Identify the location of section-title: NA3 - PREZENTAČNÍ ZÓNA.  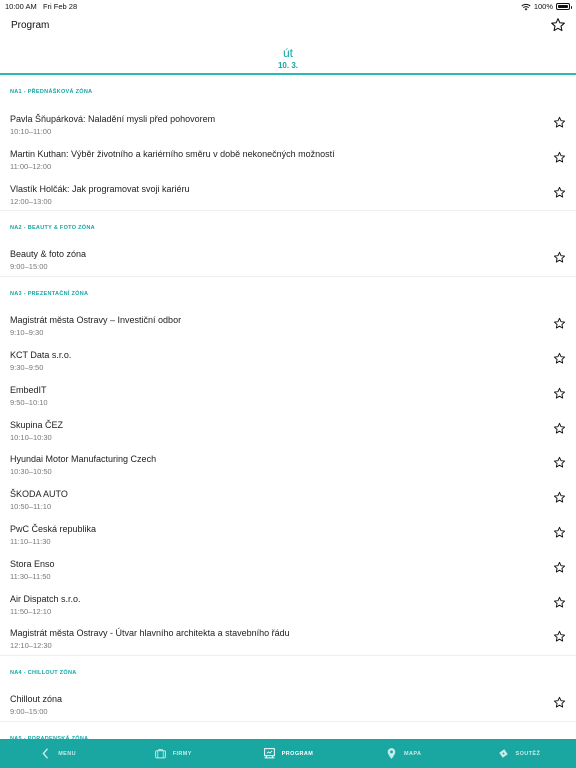
(49, 294).